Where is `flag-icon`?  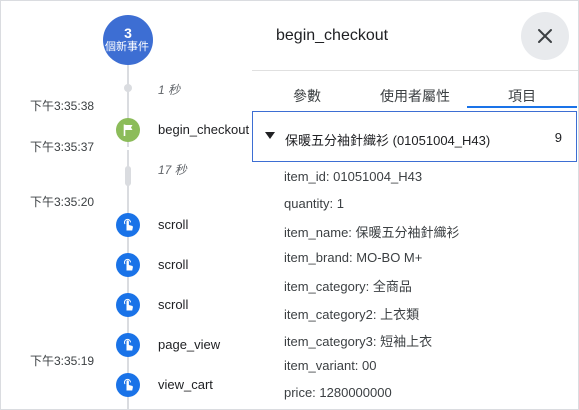 flag-icon is located at coordinates (128, 130).